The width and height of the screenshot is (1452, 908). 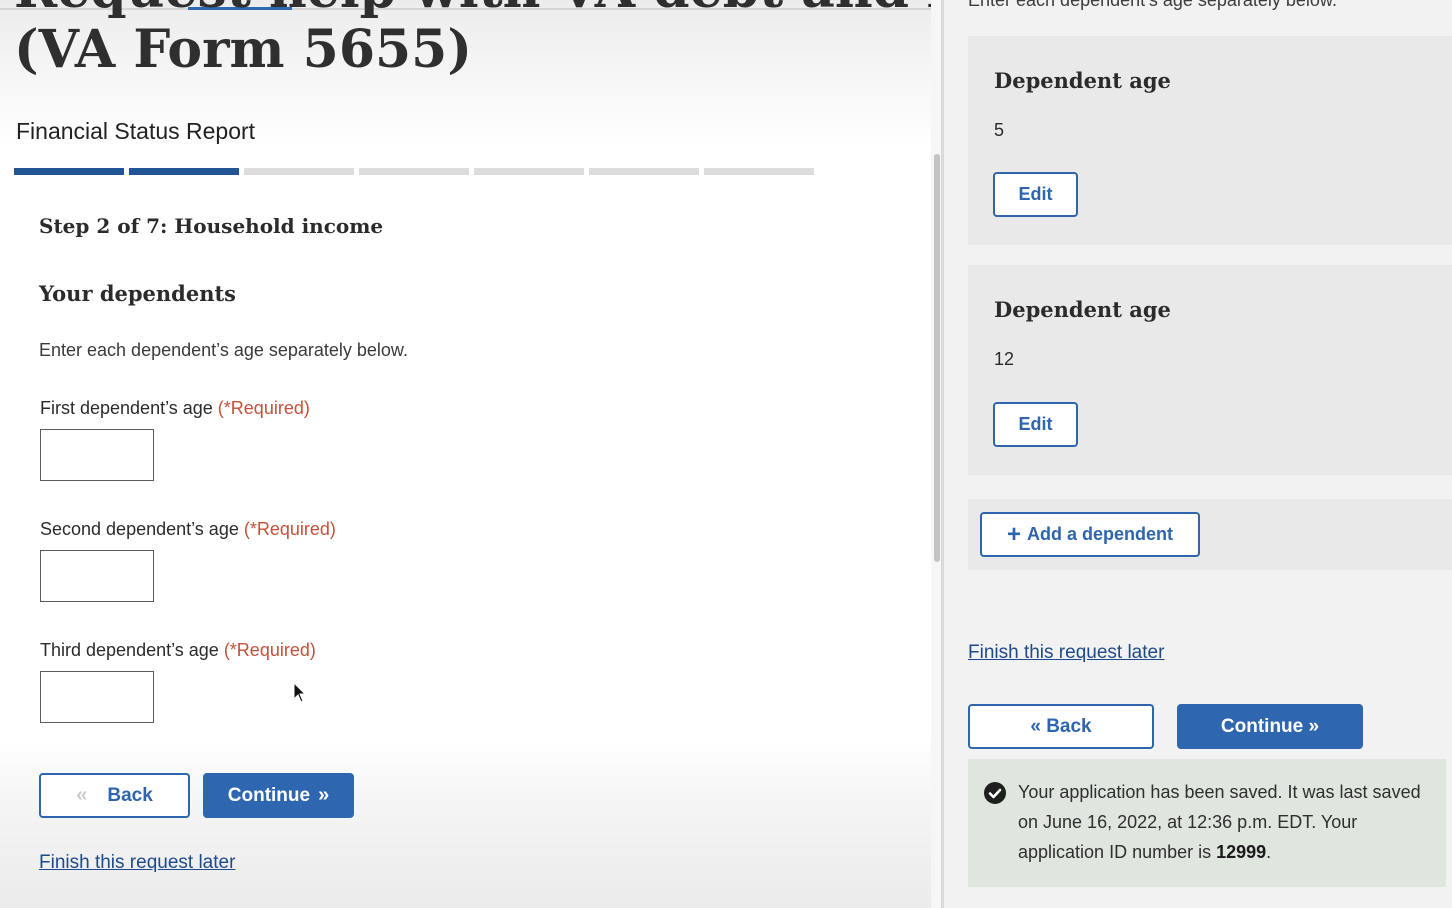 I want to click on scrollbar-thumb, so click(x=937, y=358).